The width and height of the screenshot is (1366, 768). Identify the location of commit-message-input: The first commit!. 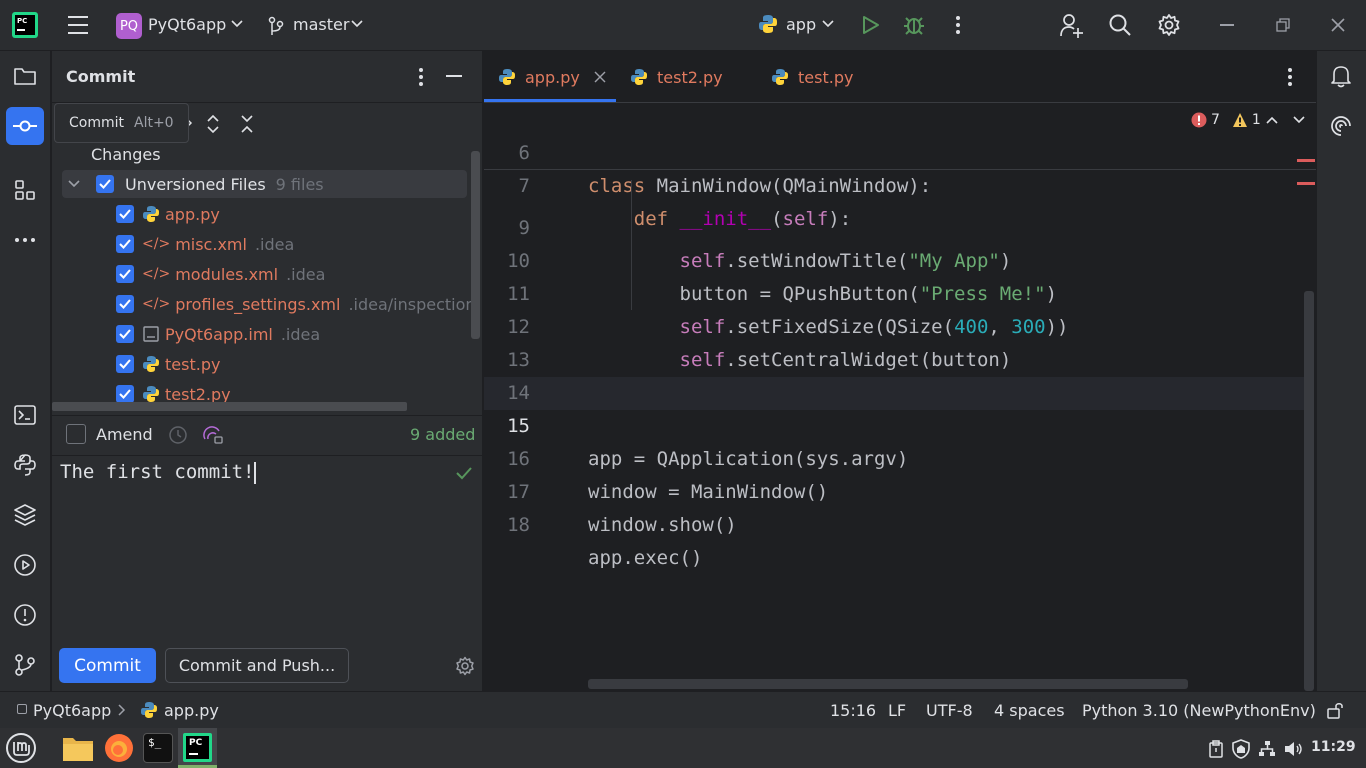
(158, 472).